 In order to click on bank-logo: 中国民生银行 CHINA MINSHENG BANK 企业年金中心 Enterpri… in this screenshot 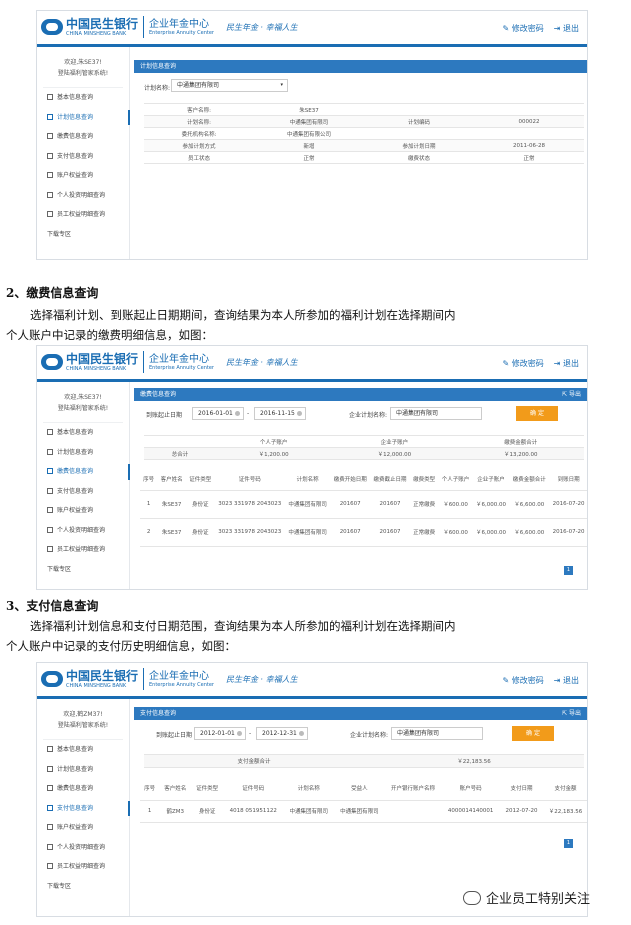, I will do `click(169, 27)`.